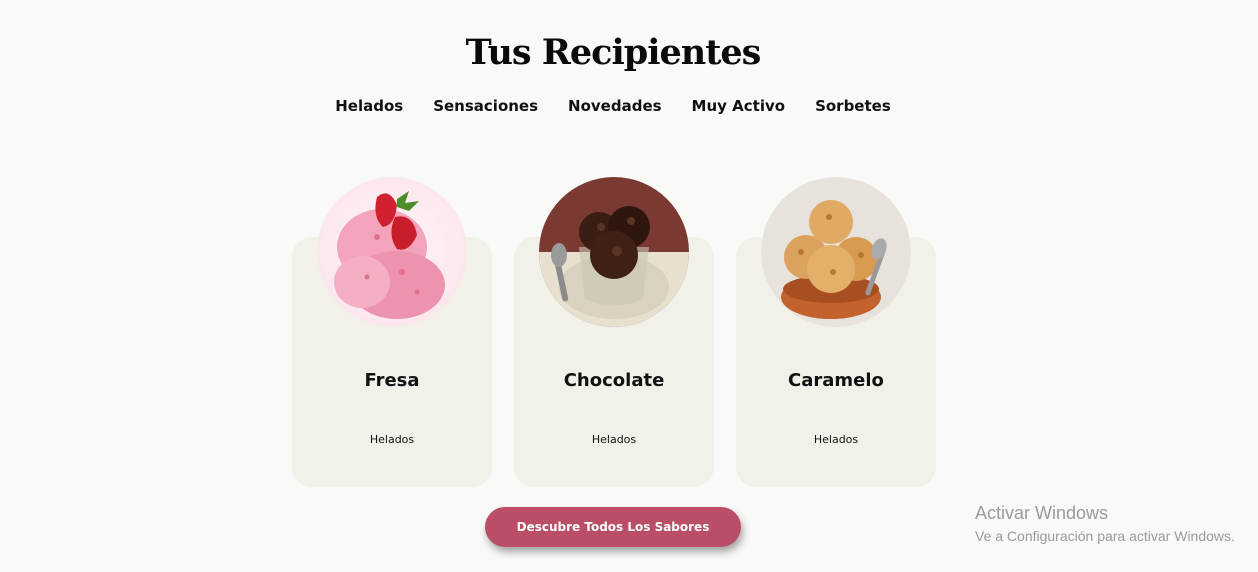 This screenshot has width=1258, height=572. Describe the element at coordinates (836, 252) in the screenshot. I see `caramel-ice-cream-image` at that location.